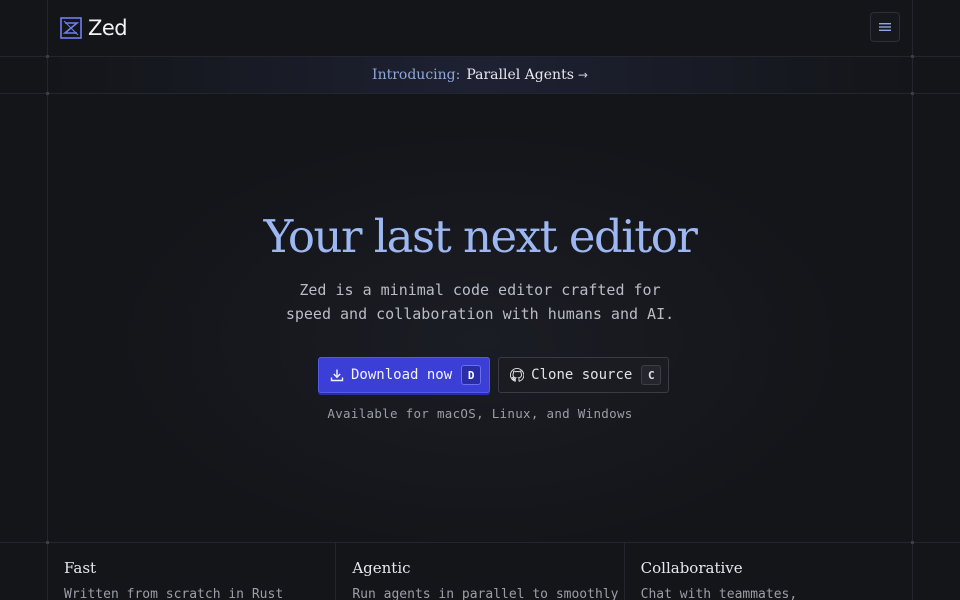  Describe the element at coordinates (517, 375) in the screenshot. I see `github-icon` at that location.